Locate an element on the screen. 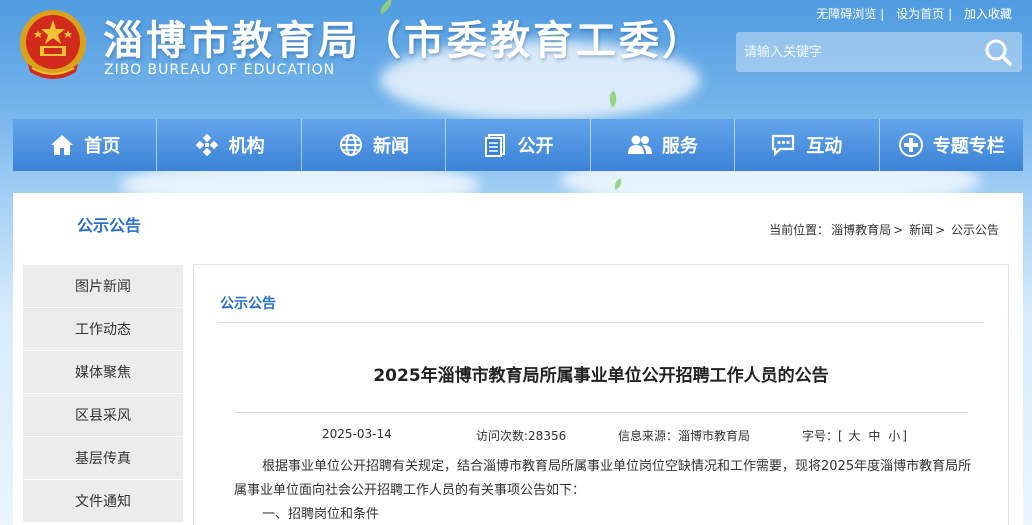  sidebar-item-work-updates: 工作动态 is located at coordinates (103, 329).